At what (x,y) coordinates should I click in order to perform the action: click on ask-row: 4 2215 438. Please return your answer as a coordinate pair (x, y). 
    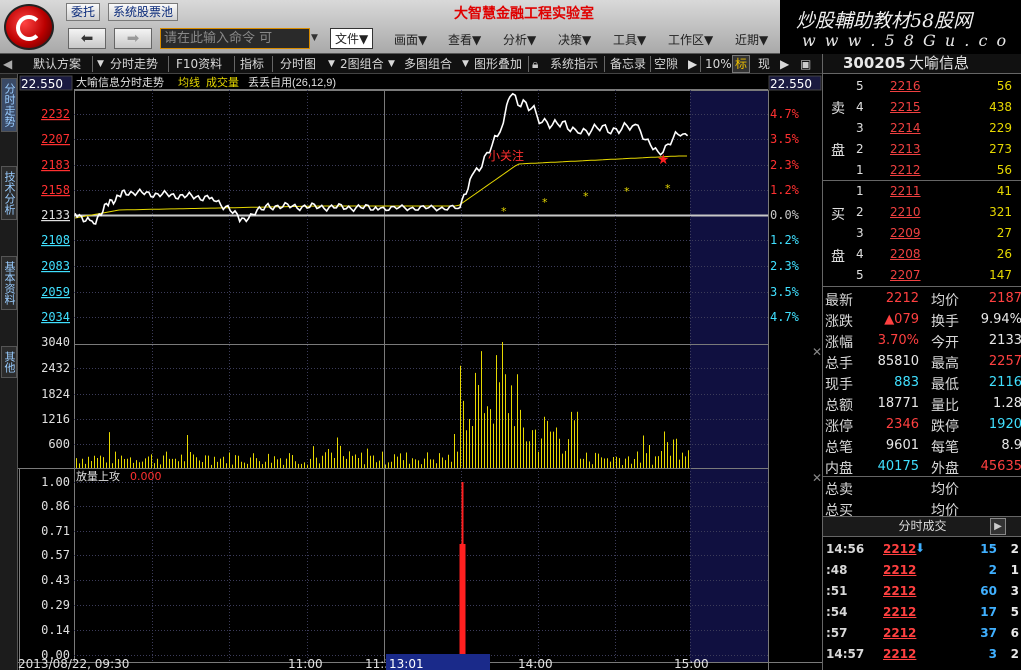
    Looking at the image, I should click on (937, 107).